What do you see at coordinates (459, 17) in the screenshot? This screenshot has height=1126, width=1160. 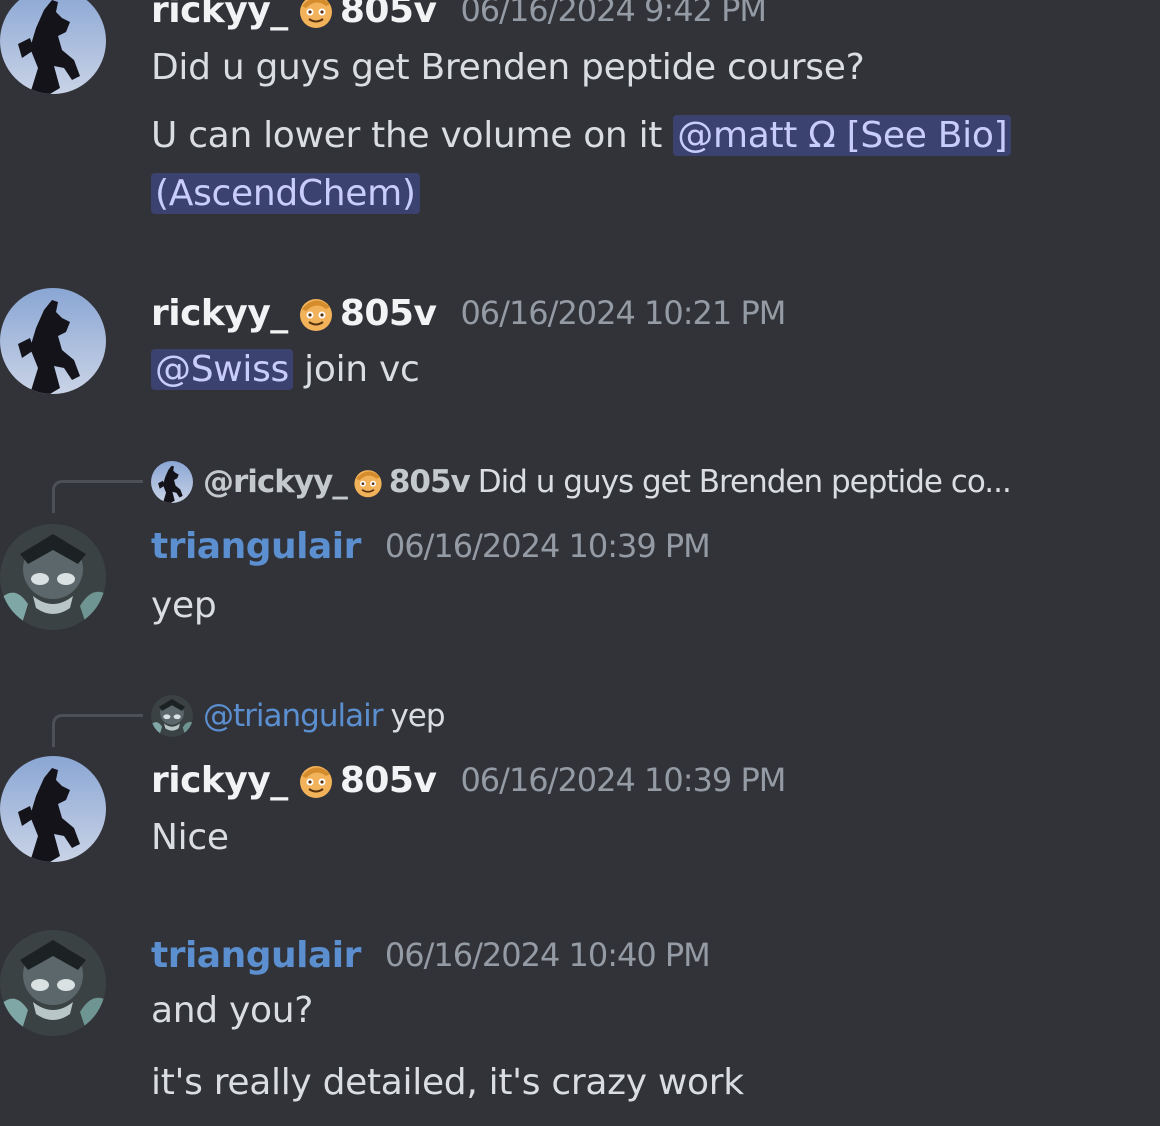 I see `message-header: rickyy_ 805v 06/16/2024 9:42 PM` at bounding box center [459, 17].